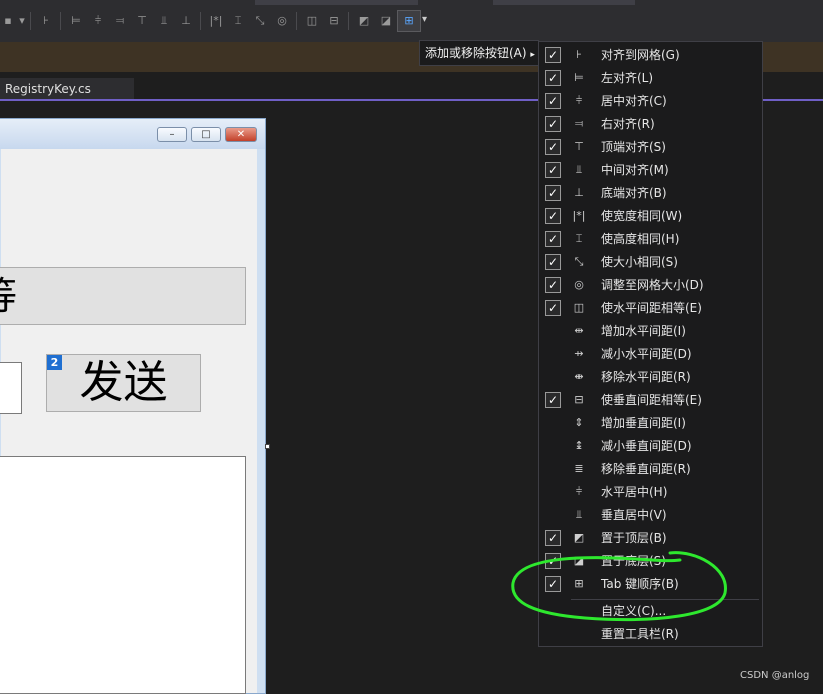 Image resolution: width=823 pixels, height=694 pixels. I want to click on menu-item-18: ≣ 移除垂直间距(R), so click(650, 469).